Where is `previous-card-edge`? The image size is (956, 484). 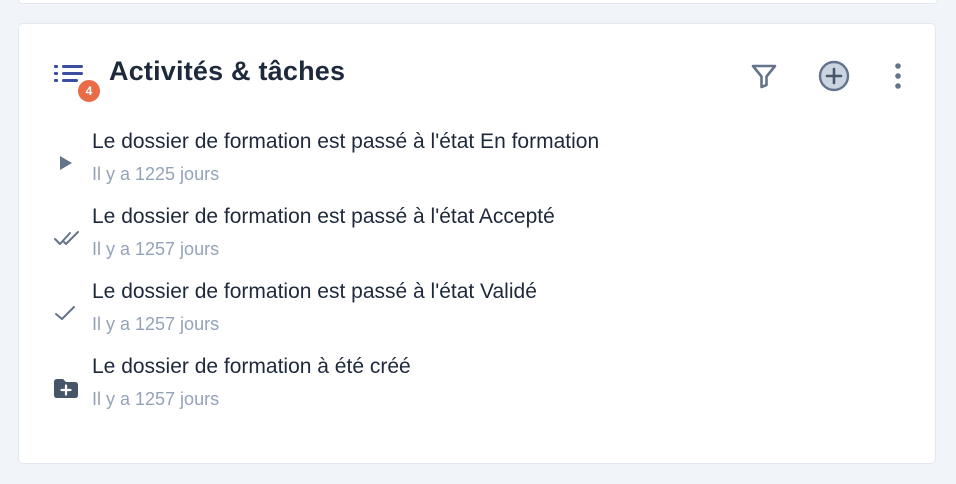 previous-card-edge is located at coordinates (478, 2).